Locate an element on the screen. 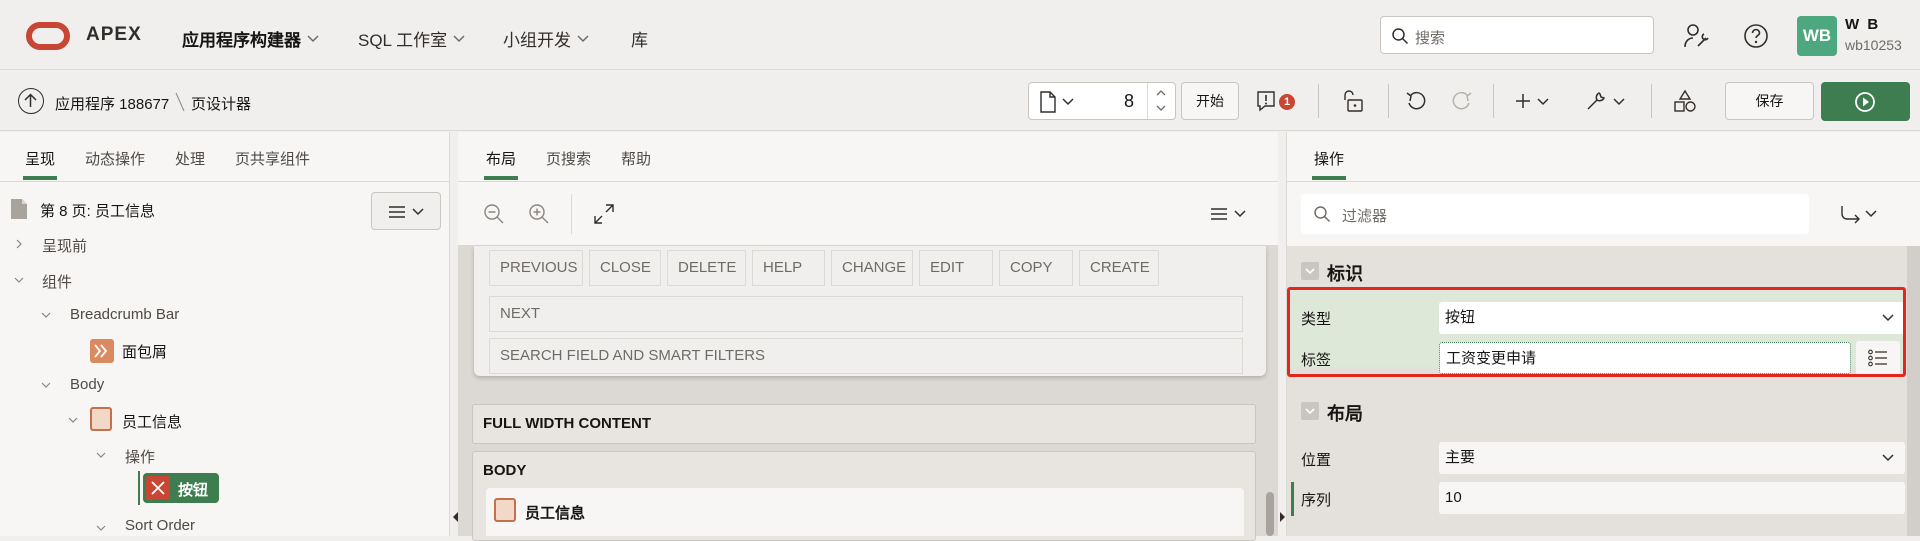 Image resolution: width=1920 pixels, height=541 pixels. left-splitter is located at coordinates (453, 334).